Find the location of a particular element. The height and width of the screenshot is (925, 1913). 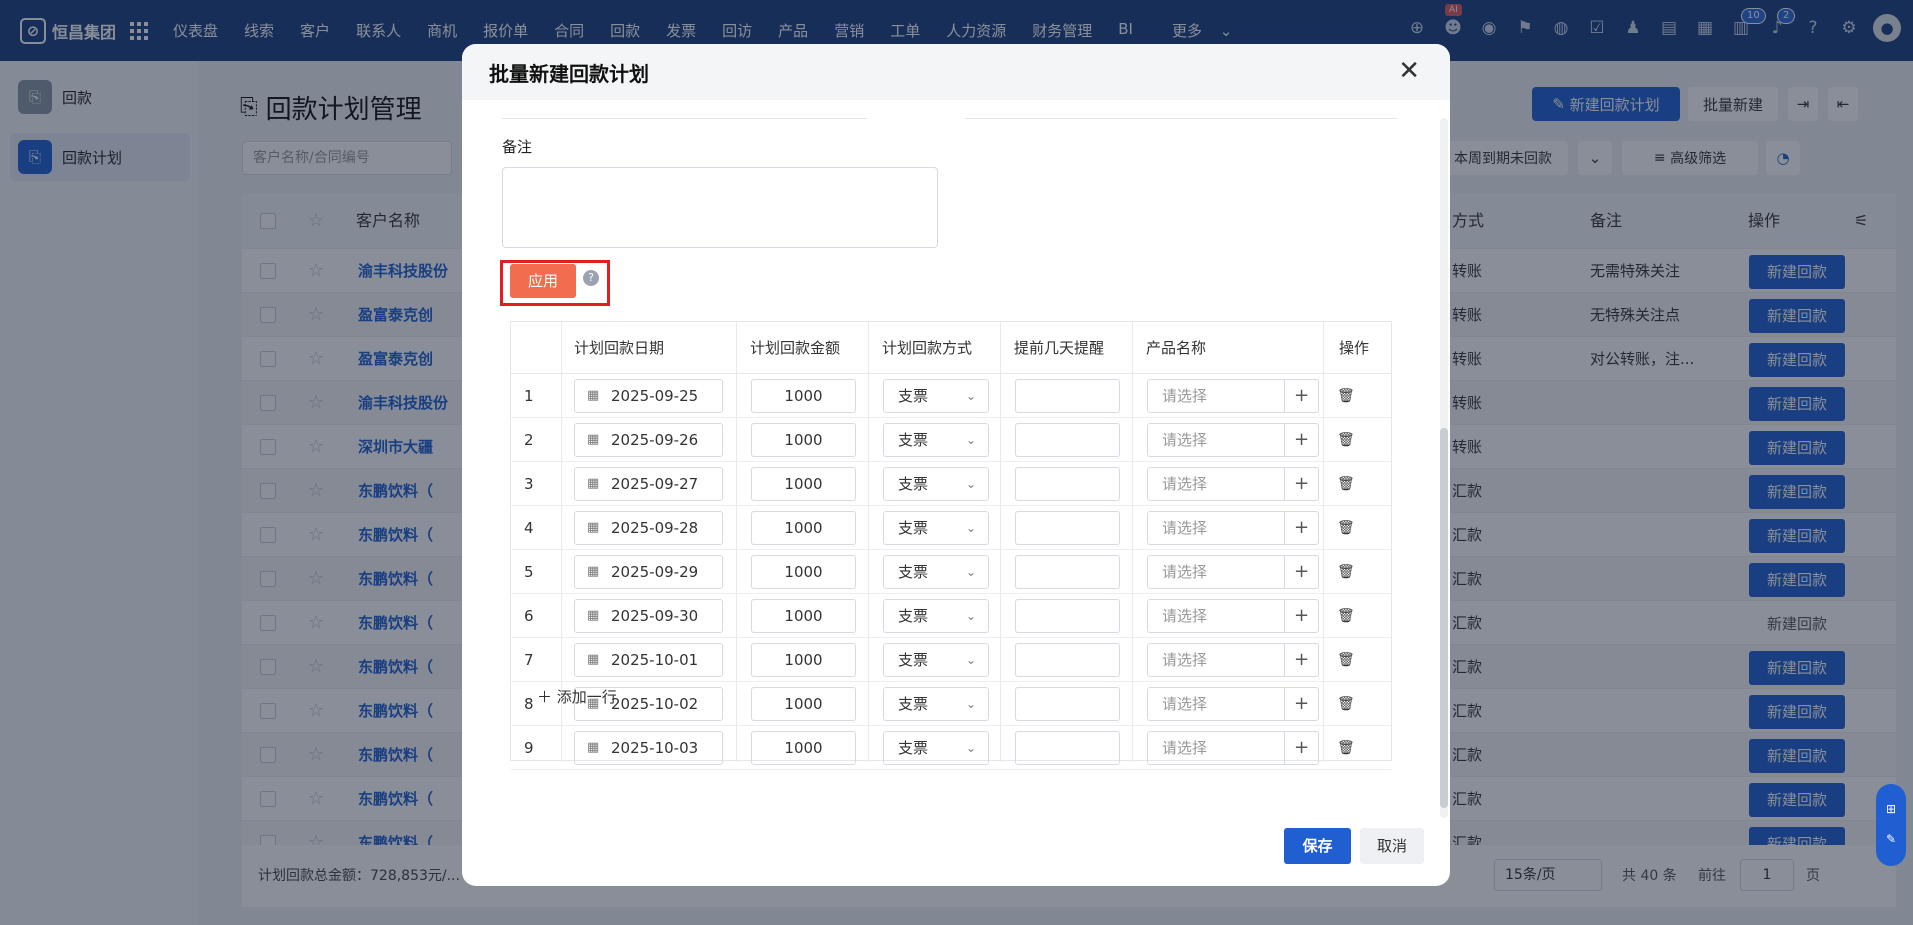

date-picker: ▦ 2025-09-25 is located at coordinates (648, 396).